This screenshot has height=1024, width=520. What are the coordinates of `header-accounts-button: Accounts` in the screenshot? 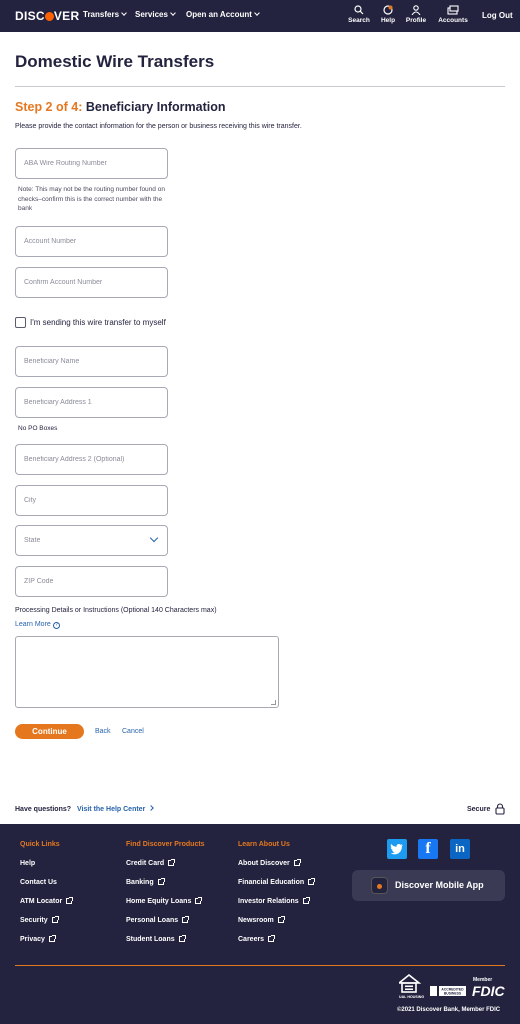 It's located at (453, 14).